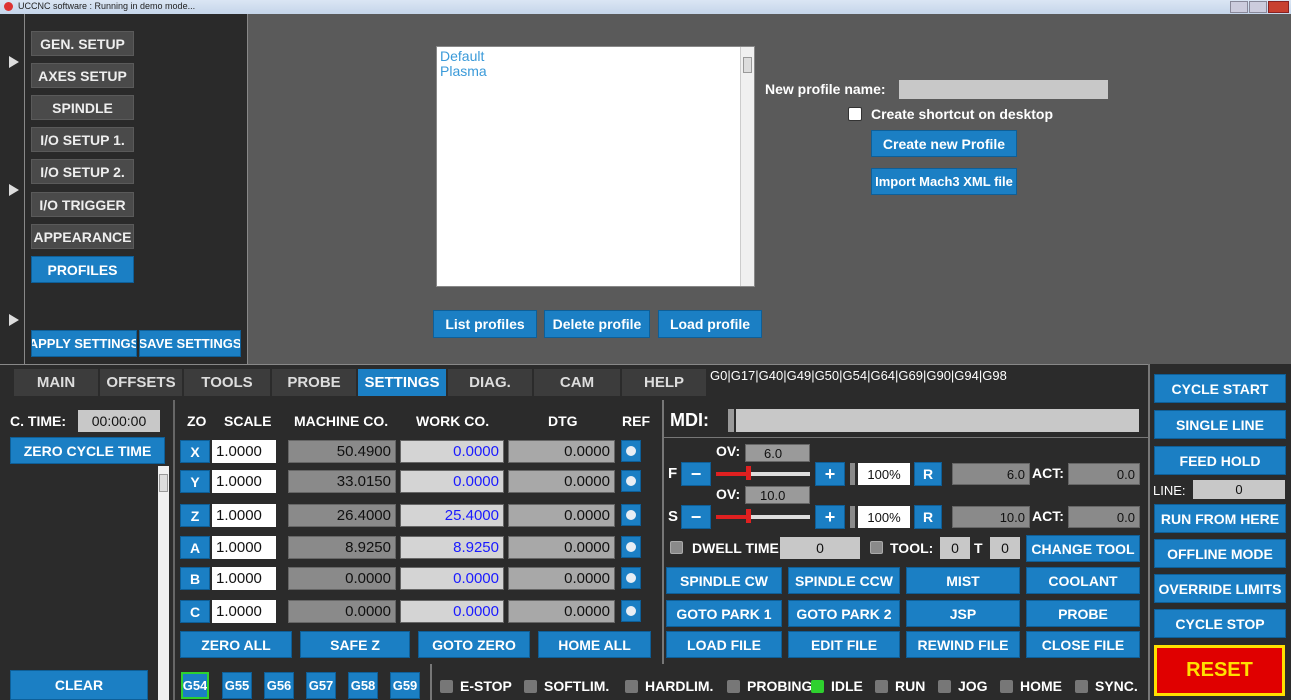 This screenshot has height=700, width=1291. What do you see at coordinates (1239, 489) in the screenshot?
I see `line-value: 0` at bounding box center [1239, 489].